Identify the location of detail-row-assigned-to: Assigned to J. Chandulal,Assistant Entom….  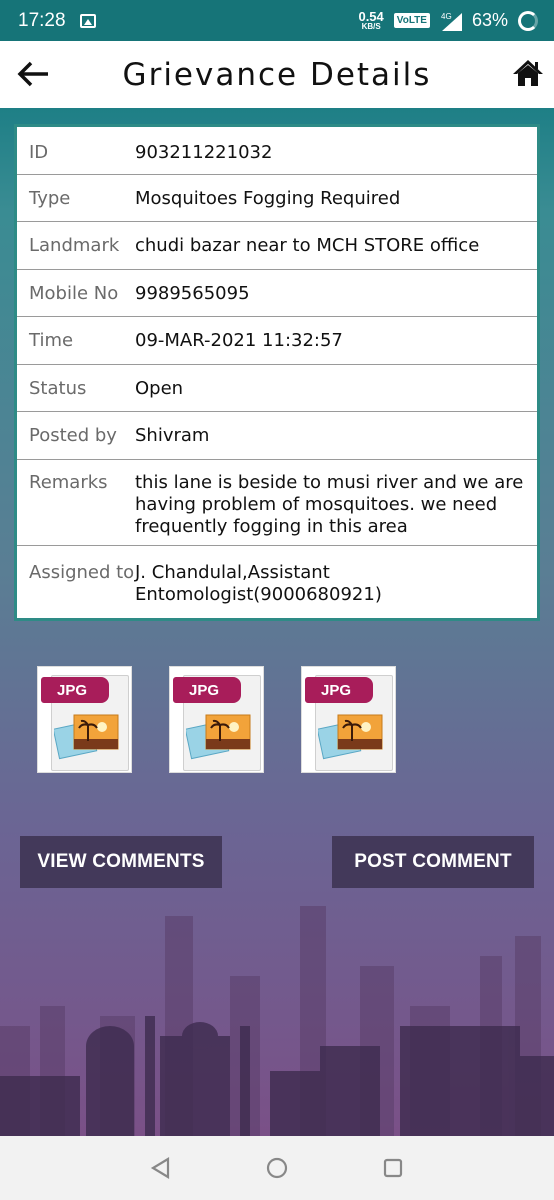
(277, 582).